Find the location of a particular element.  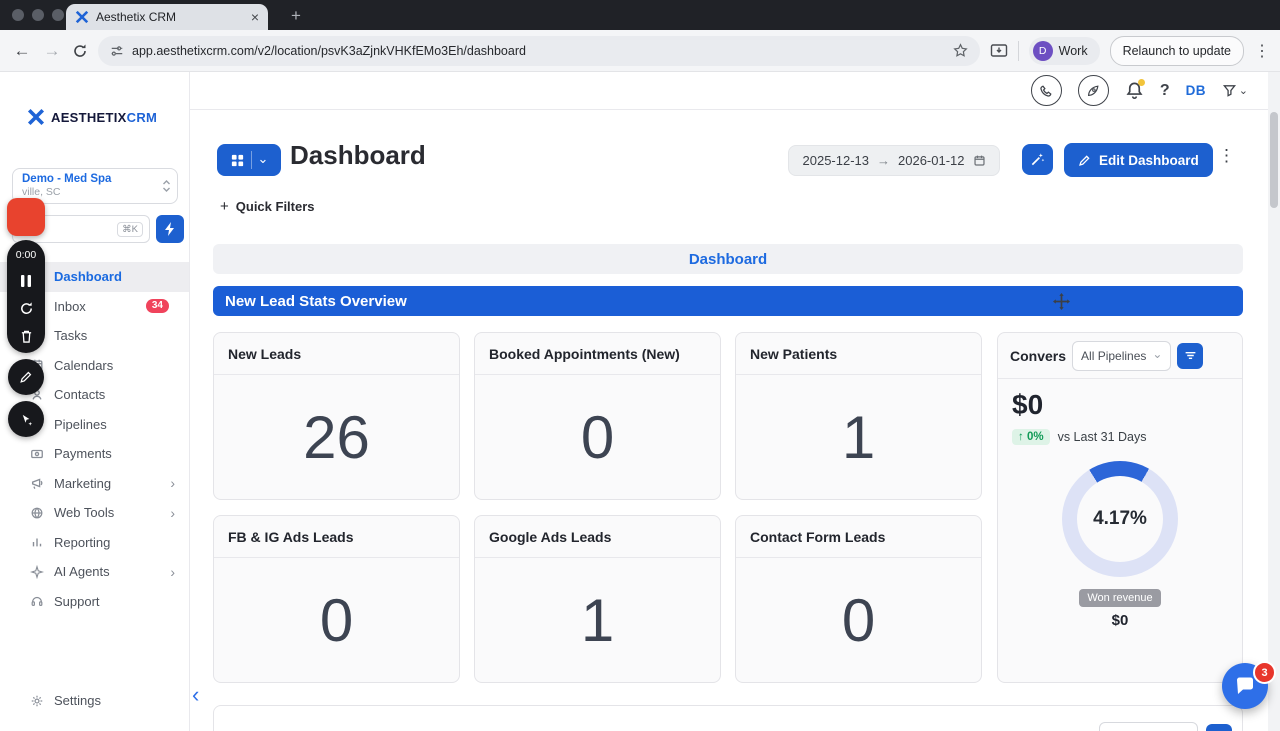

user-avatar: DB is located at coordinates (1196, 90).